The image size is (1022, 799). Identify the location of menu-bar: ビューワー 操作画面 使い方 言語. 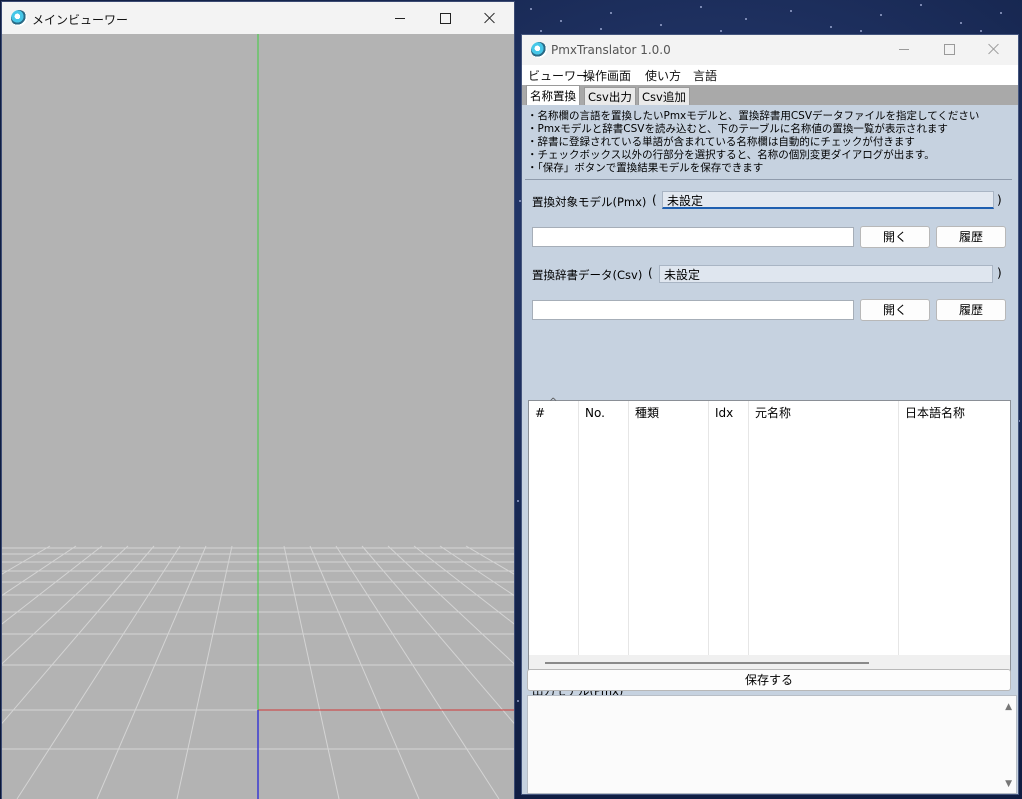
(770, 75).